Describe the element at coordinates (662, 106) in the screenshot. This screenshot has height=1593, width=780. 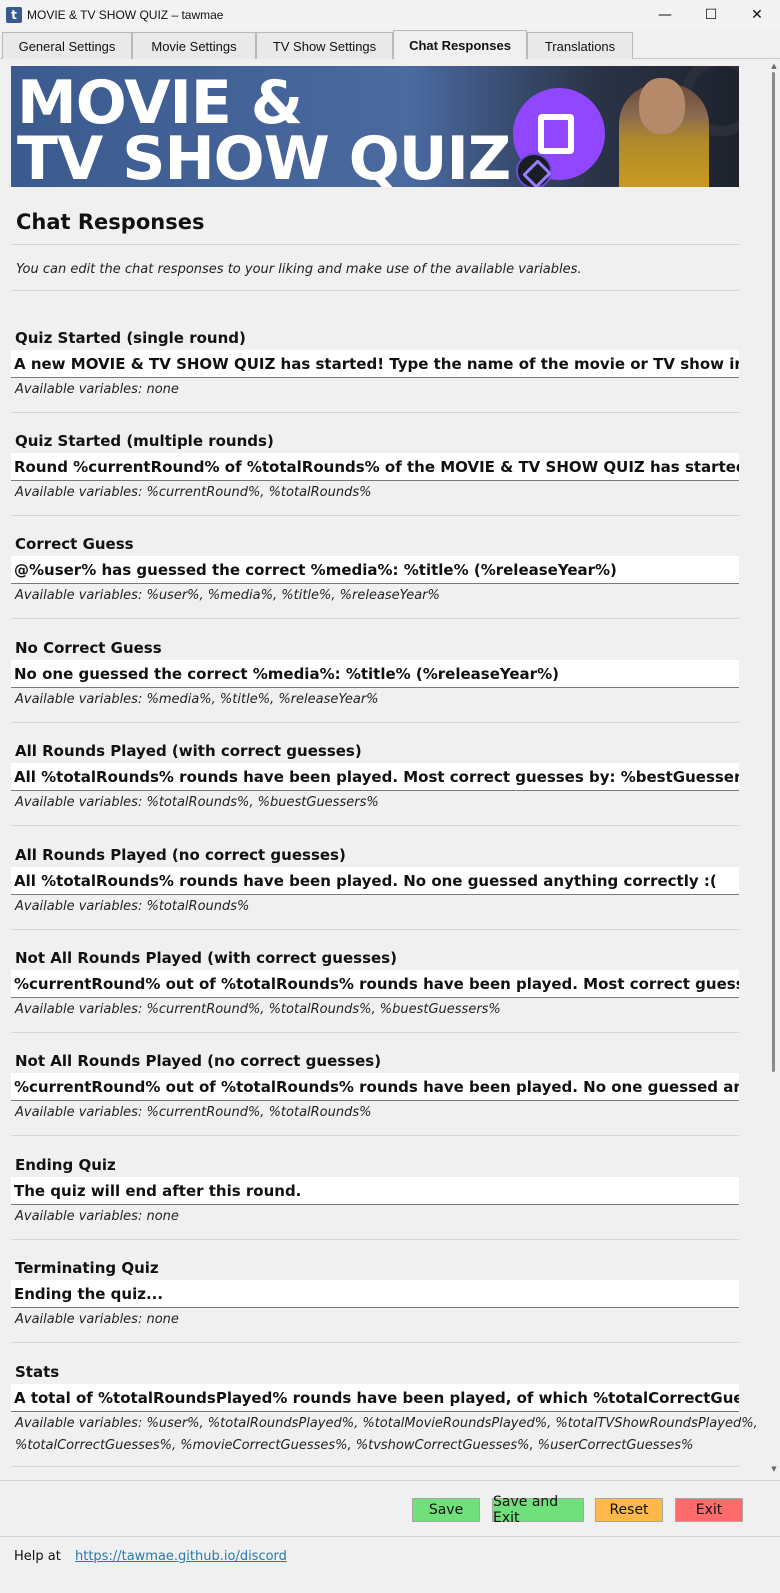
I see `banner-person-head` at that location.